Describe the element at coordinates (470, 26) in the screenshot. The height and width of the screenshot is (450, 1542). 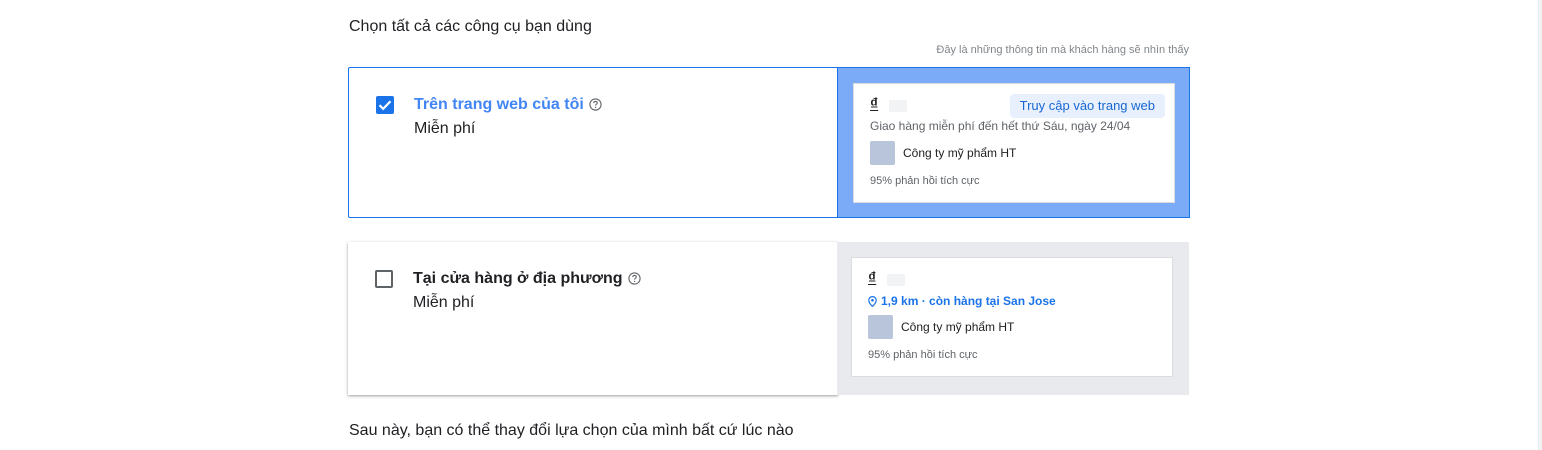
I see `page-heading: Chọn tất cả các công cụ bạn dùng` at that location.